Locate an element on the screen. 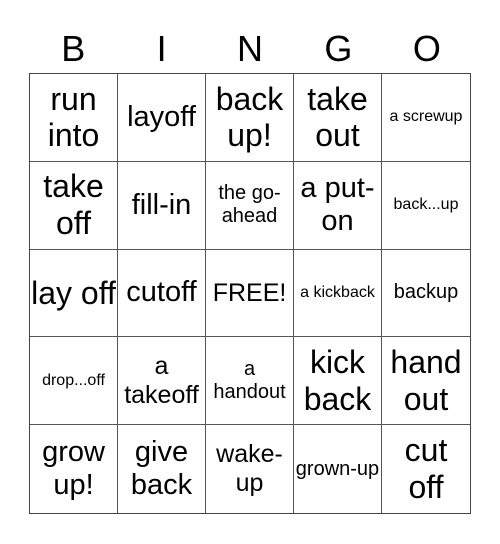 The height and width of the screenshot is (544, 500). bingo-cell: layoff is located at coordinates (162, 118).